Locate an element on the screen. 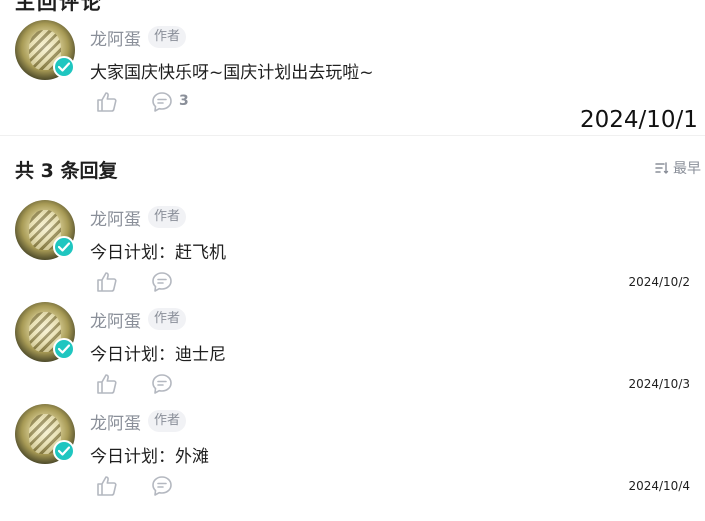  replies-header-title: 共 3 条回复 is located at coordinates (66, 171).